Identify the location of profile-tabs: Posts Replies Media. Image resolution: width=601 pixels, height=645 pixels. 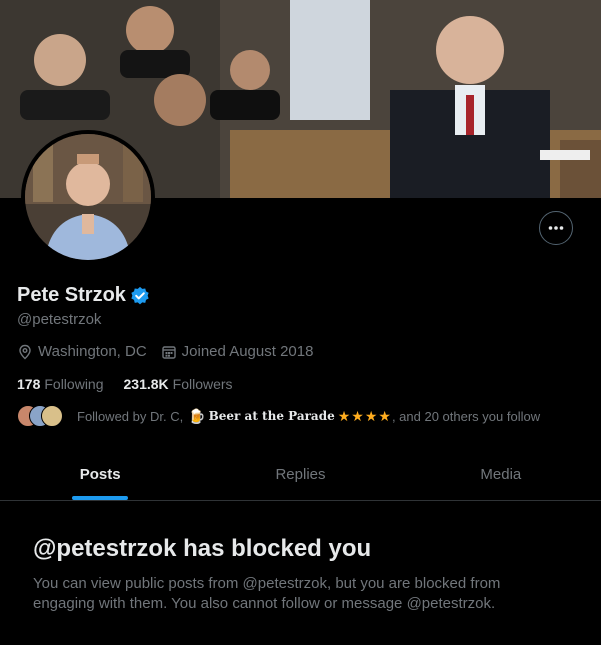
(300, 474).